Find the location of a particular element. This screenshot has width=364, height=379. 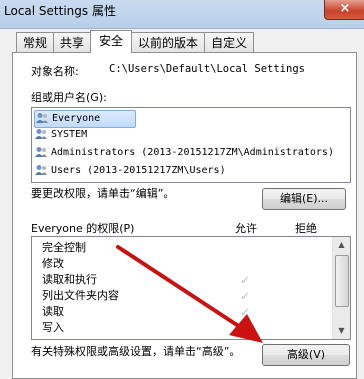

list-item-permission: 修改 is located at coordinates (182, 264).